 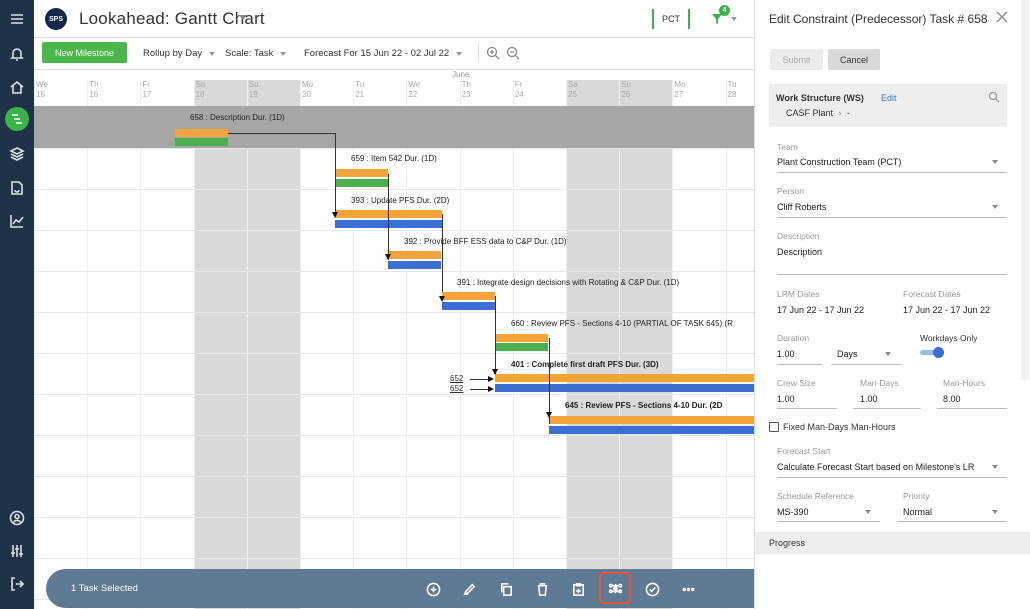 What do you see at coordinates (869, 399) in the screenshot?
I see `man-days-input: 1.00` at bounding box center [869, 399].